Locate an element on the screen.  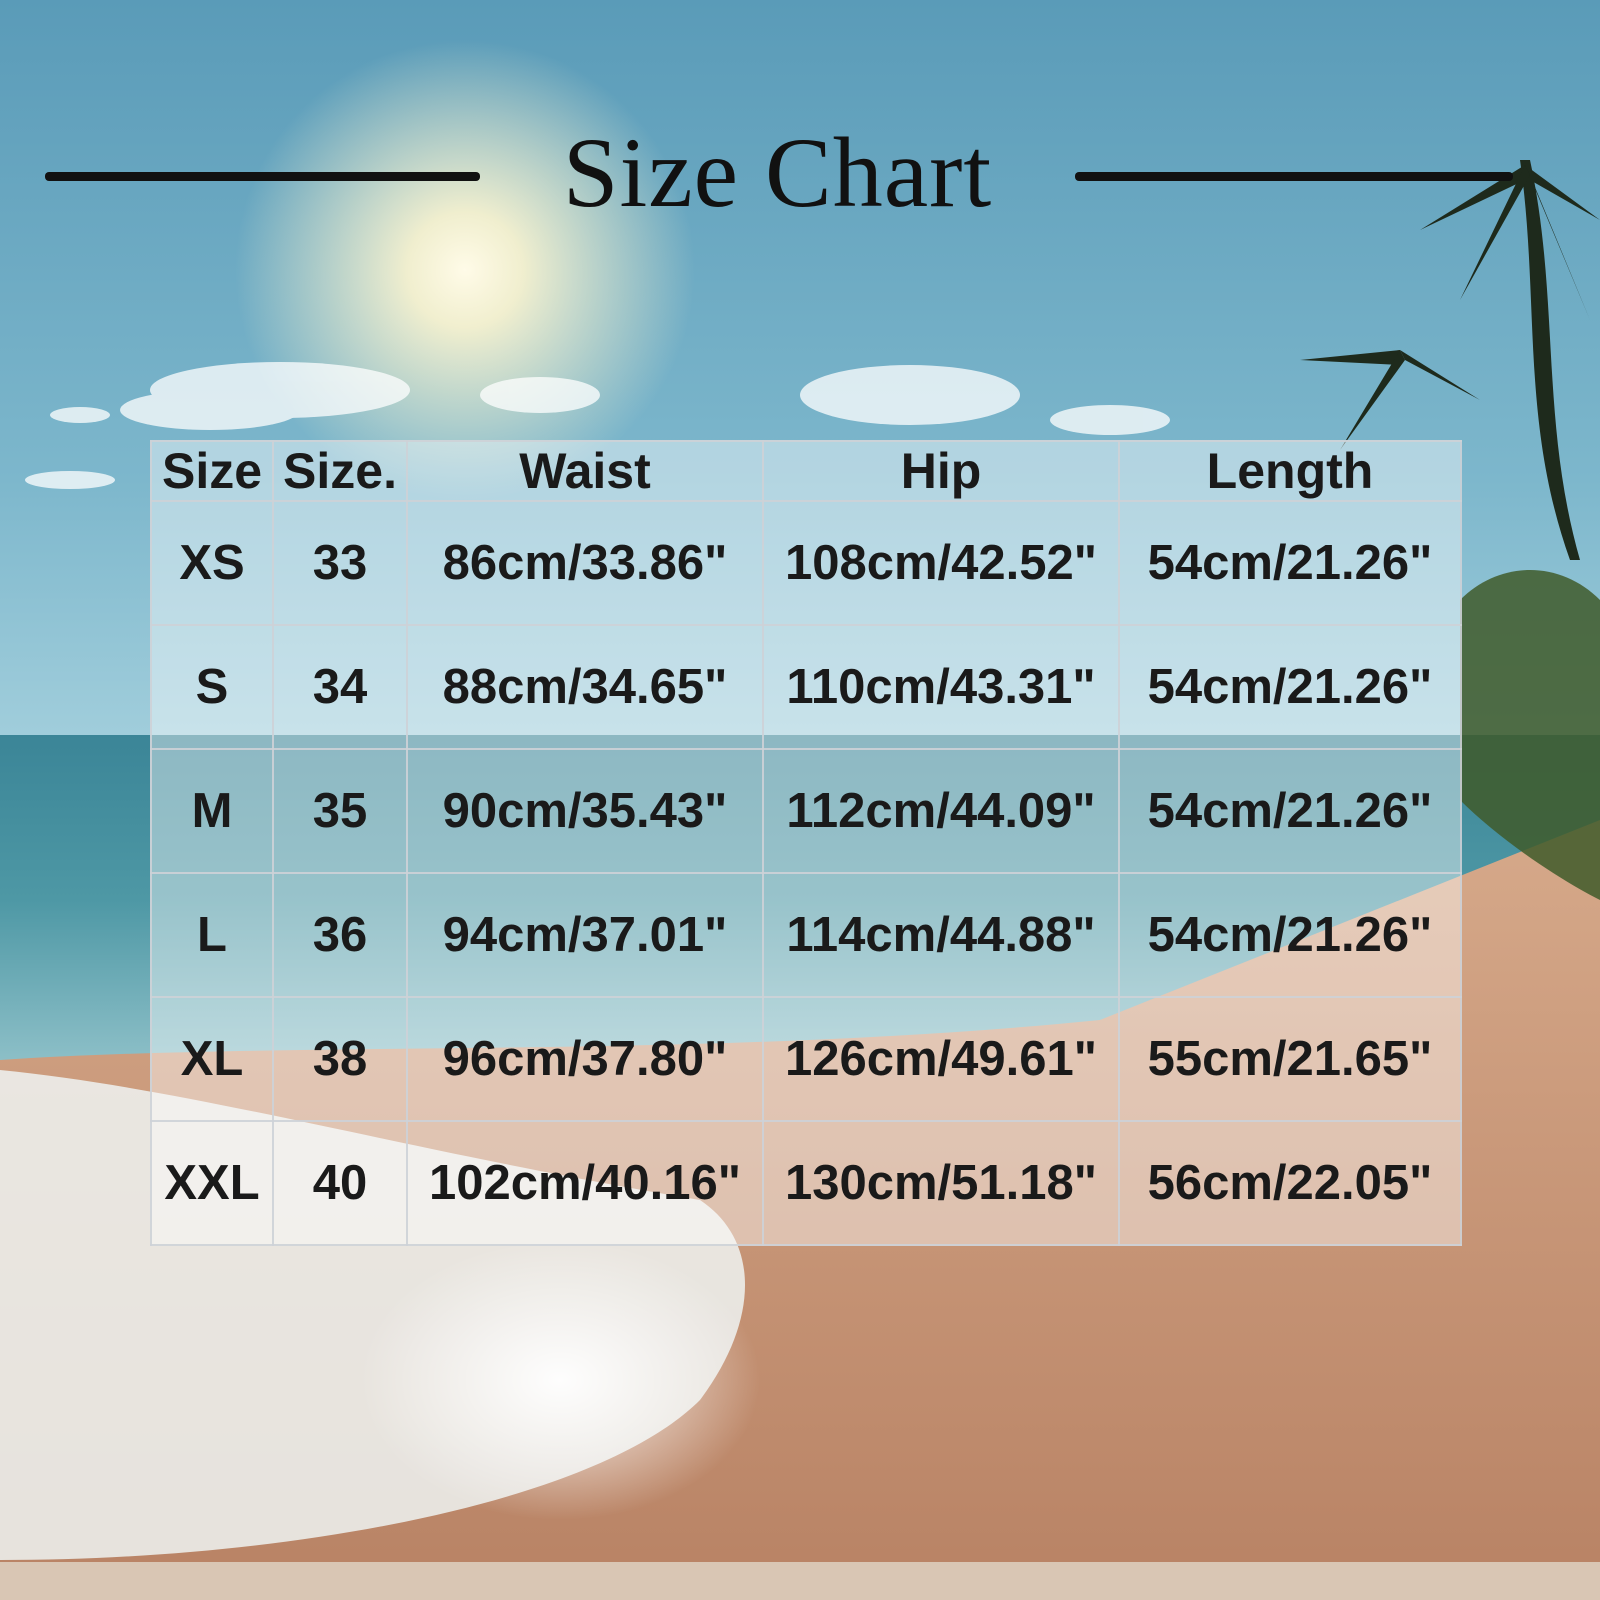
cell-waist: 102cm/40.16" is located at coordinates (585, 1183).